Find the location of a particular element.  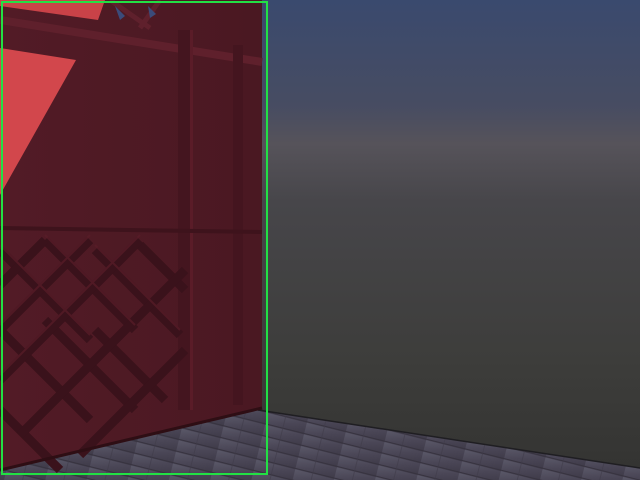

barn-post is located at coordinates (238, 225).